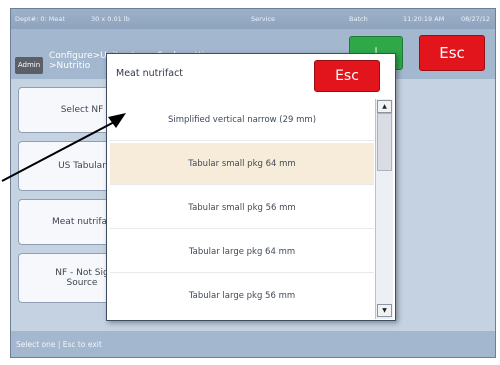 The width and height of the screenshot is (500, 365). Describe the element at coordinates (150, 73) in the screenshot. I see `dialog-title: Meat nutrifact` at that location.